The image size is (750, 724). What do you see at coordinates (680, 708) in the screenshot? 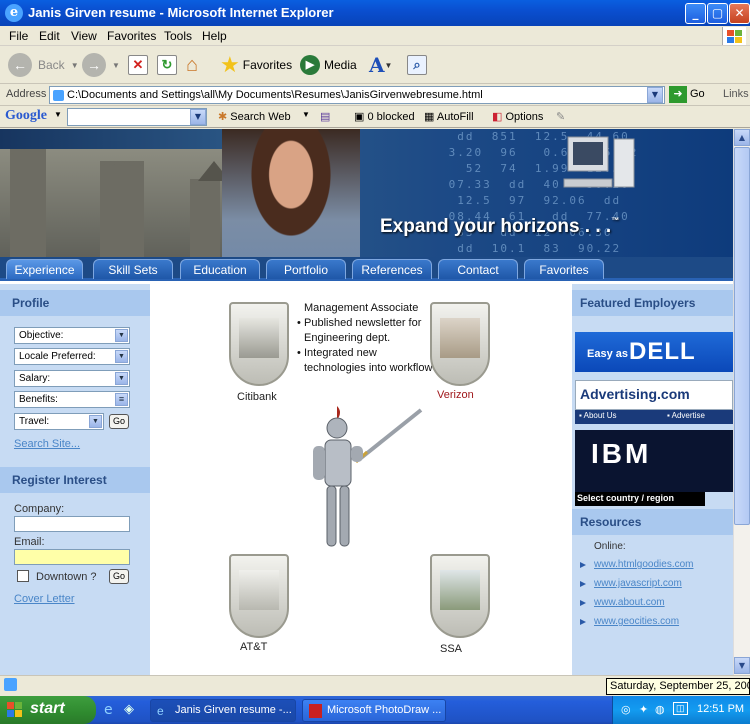
I see `tray-icon: ◫` at bounding box center [680, 708].